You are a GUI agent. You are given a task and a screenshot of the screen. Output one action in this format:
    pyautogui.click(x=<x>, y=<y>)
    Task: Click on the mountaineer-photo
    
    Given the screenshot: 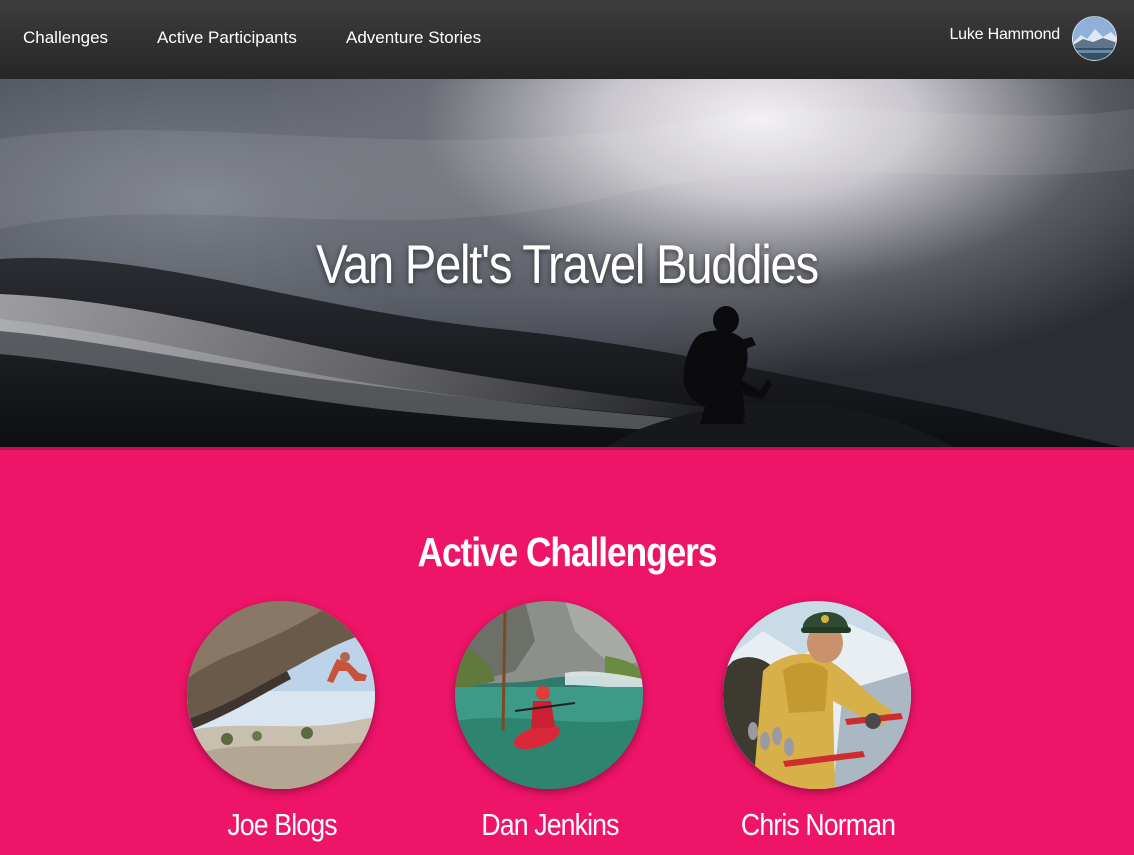 What is the action you would take?
    pyautogui.click(x=817, y=695)
    